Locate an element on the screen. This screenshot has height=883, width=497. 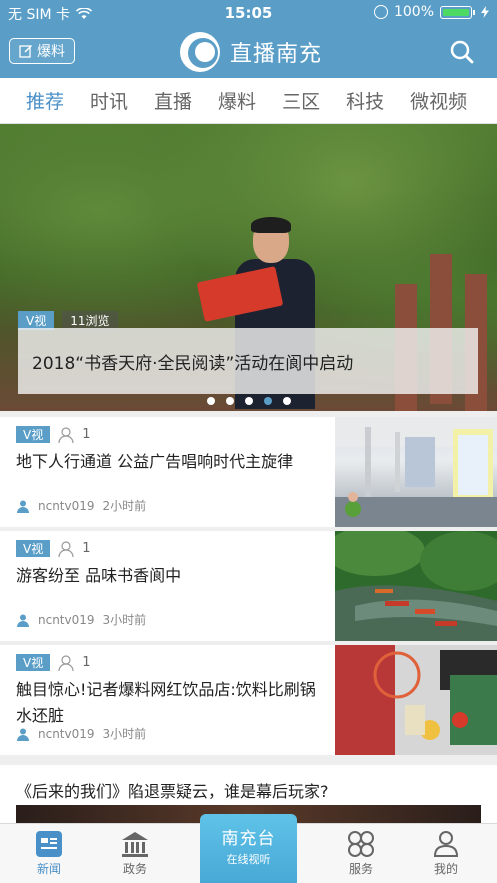
tab-baoliao: 爆料 is located at coordinates (237, 100).